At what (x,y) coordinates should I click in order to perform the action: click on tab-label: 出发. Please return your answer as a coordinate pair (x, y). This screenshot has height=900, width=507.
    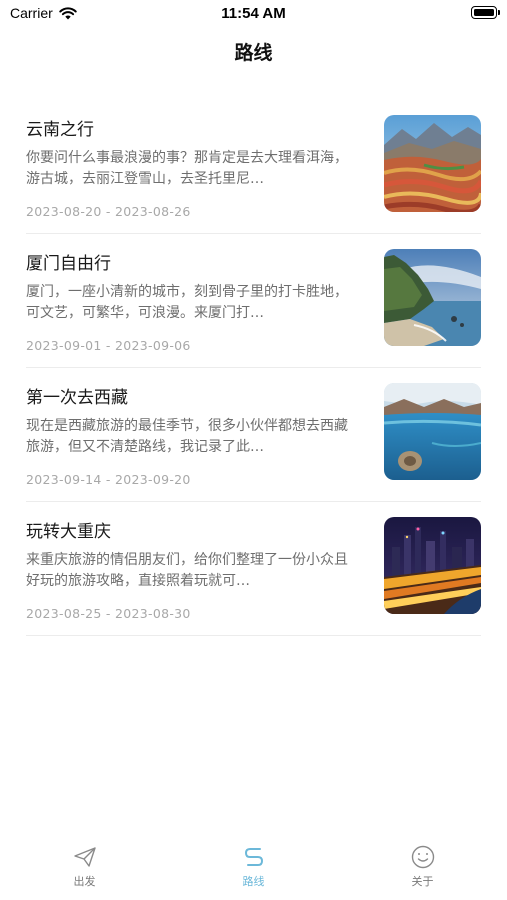
    Looking at the image, I should click on (84, 881).